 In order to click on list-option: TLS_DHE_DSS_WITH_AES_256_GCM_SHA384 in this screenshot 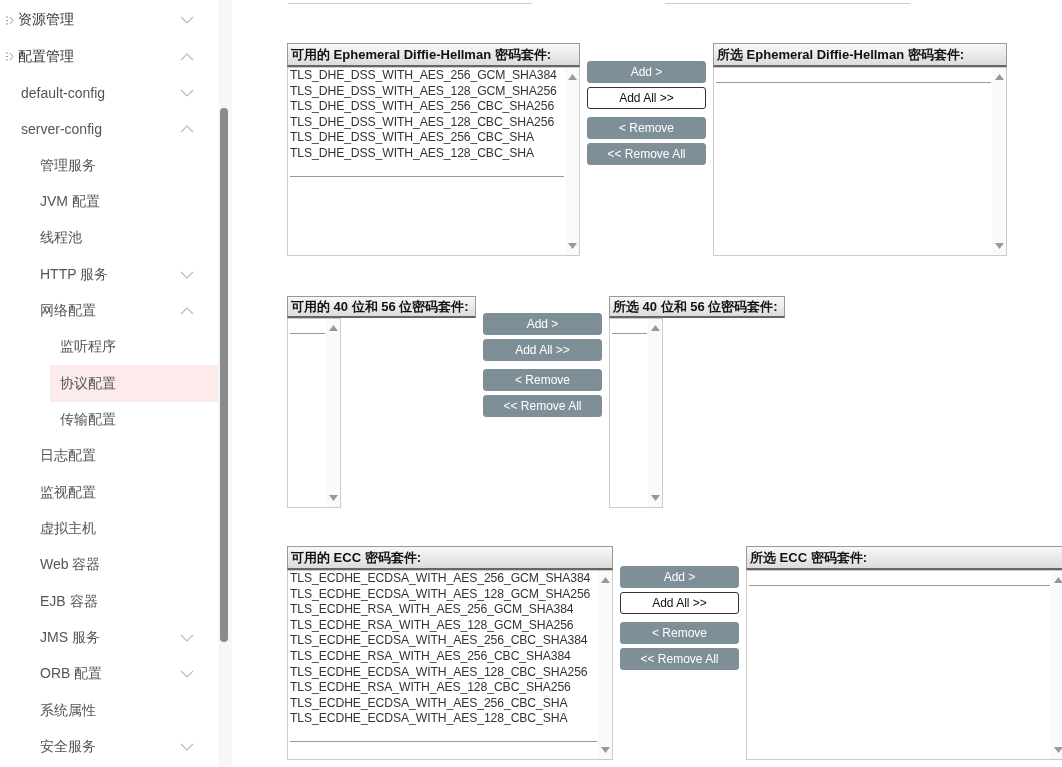, I will do `click(427, 76)`.